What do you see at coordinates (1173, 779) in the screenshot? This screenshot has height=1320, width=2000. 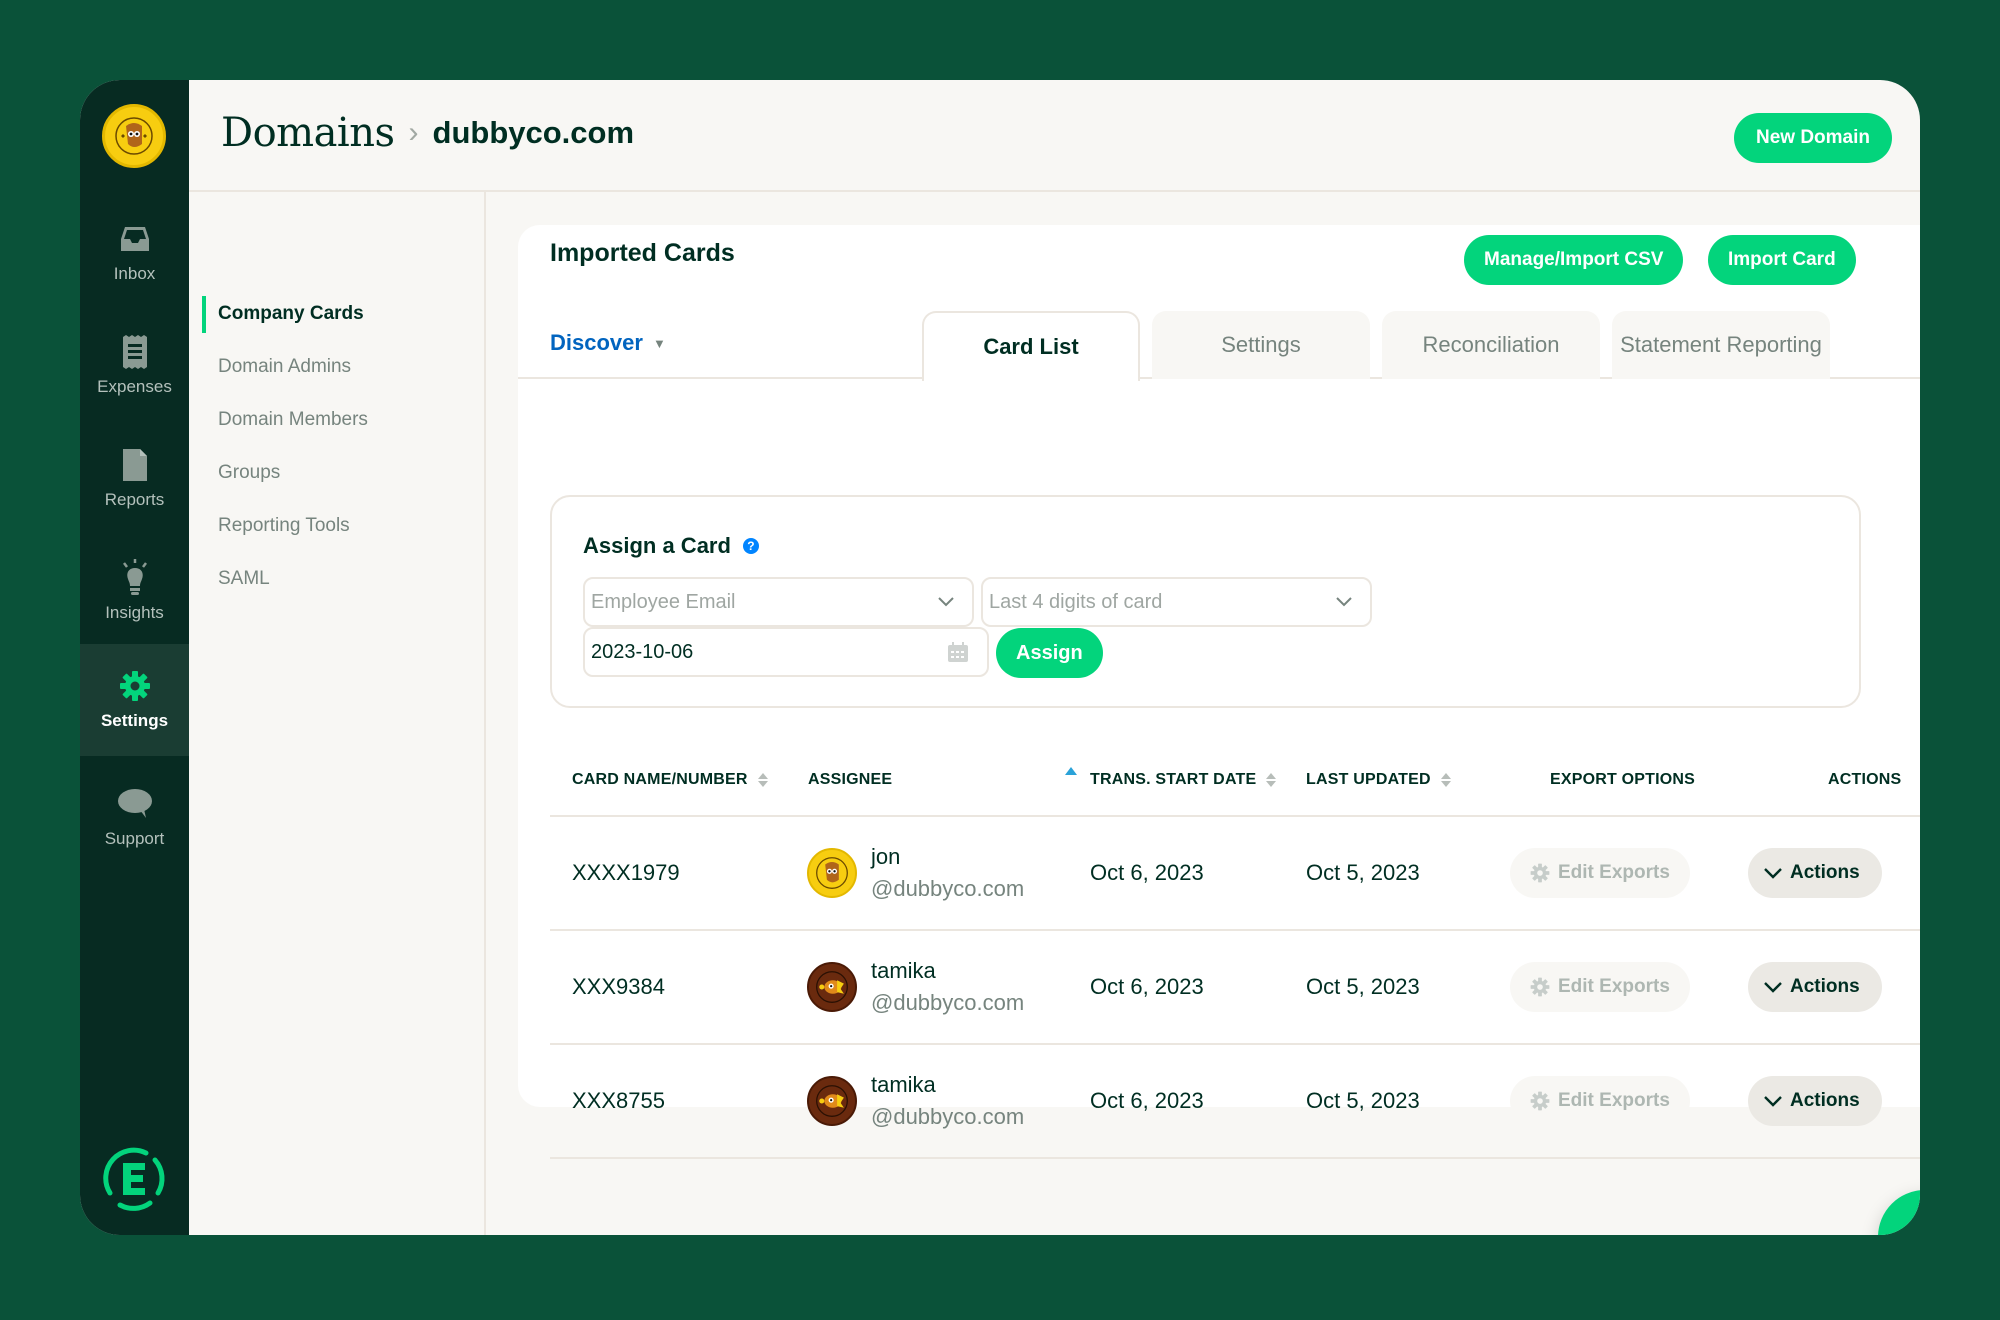 I see `column-label: TRANS. START DATE` at bounding box center [1173, 779].